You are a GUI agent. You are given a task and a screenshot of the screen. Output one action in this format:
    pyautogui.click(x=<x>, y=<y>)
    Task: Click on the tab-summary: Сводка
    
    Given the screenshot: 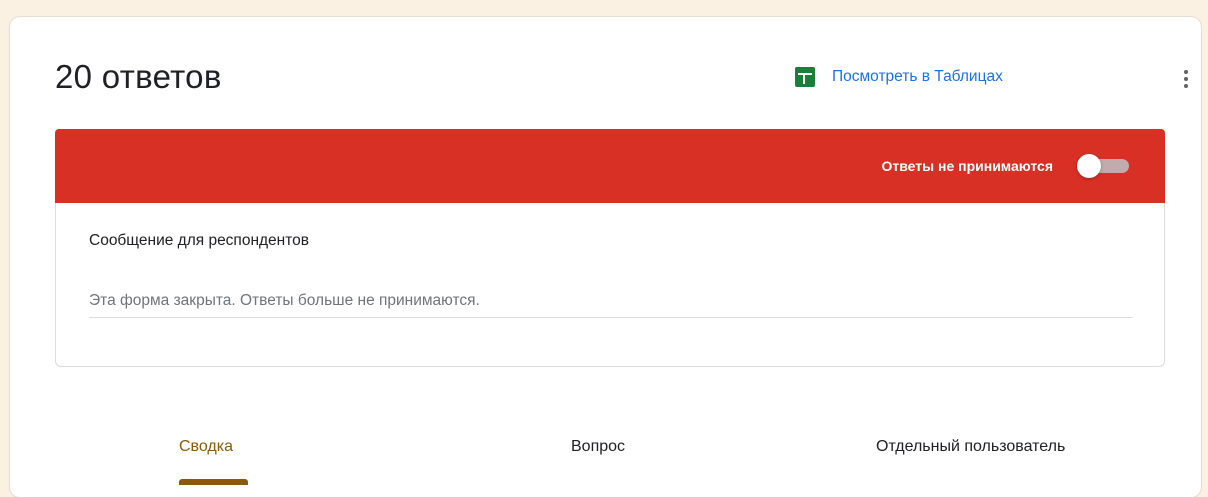 What is the action you would take?
    pyautogui.click(x=206, y=447)
    